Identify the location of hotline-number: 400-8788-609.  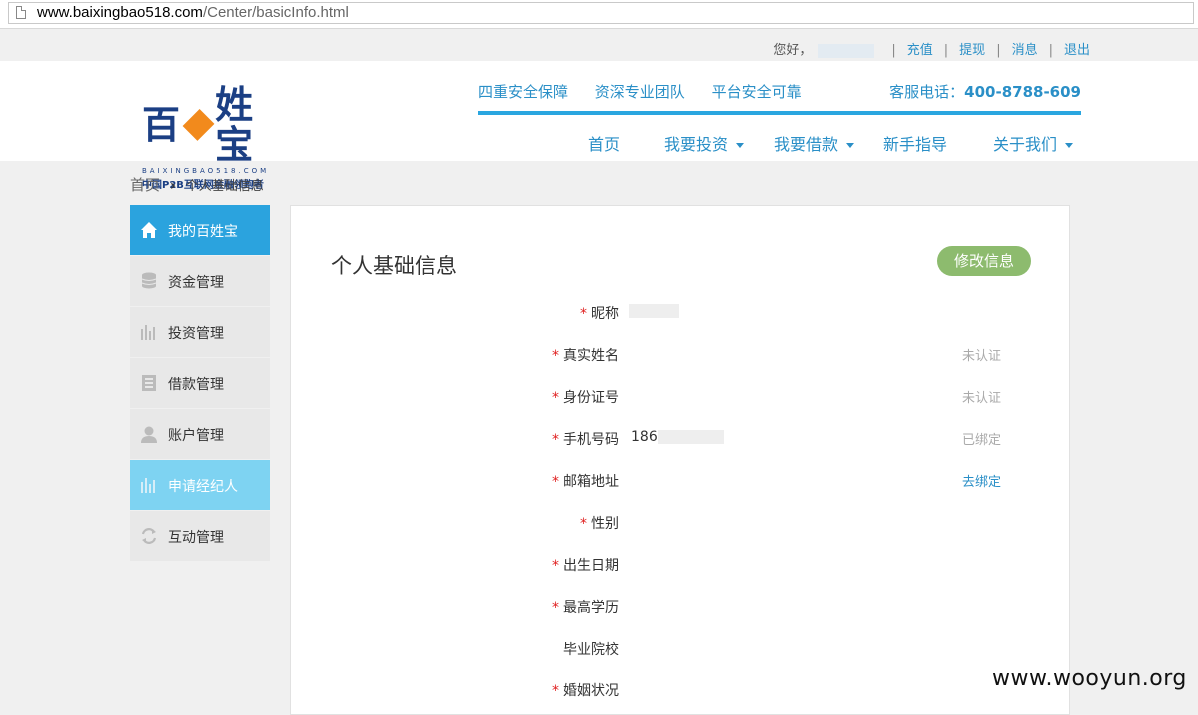
(1022, 92).